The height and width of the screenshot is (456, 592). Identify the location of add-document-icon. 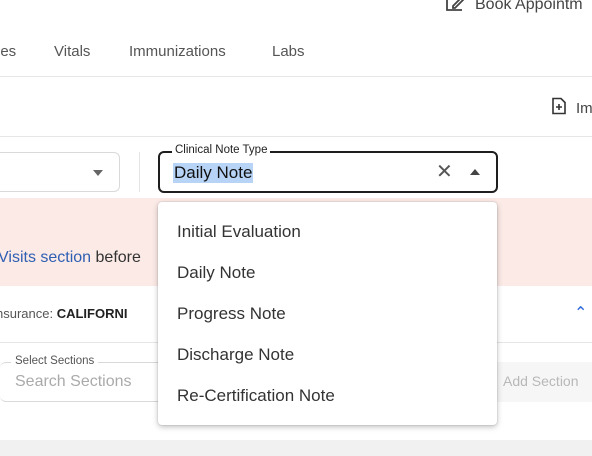
(559, 108).